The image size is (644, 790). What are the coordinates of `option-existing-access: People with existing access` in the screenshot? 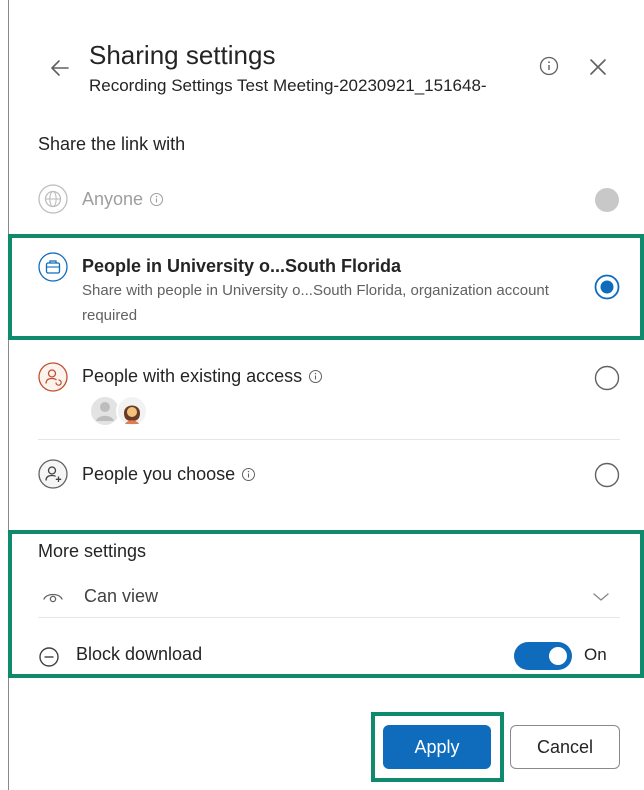 It's located at (329, 395).